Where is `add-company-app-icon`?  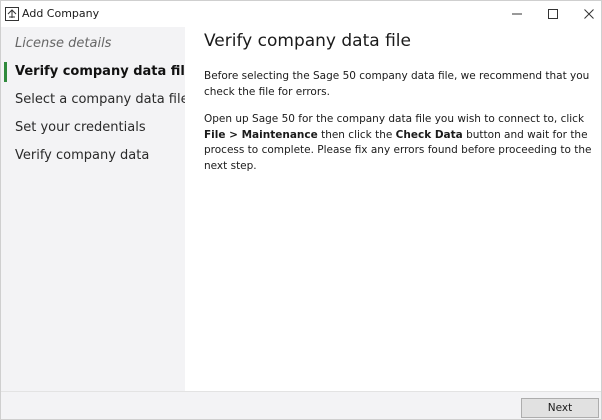 add-company-app-icon is located at coordinates (12, 13).